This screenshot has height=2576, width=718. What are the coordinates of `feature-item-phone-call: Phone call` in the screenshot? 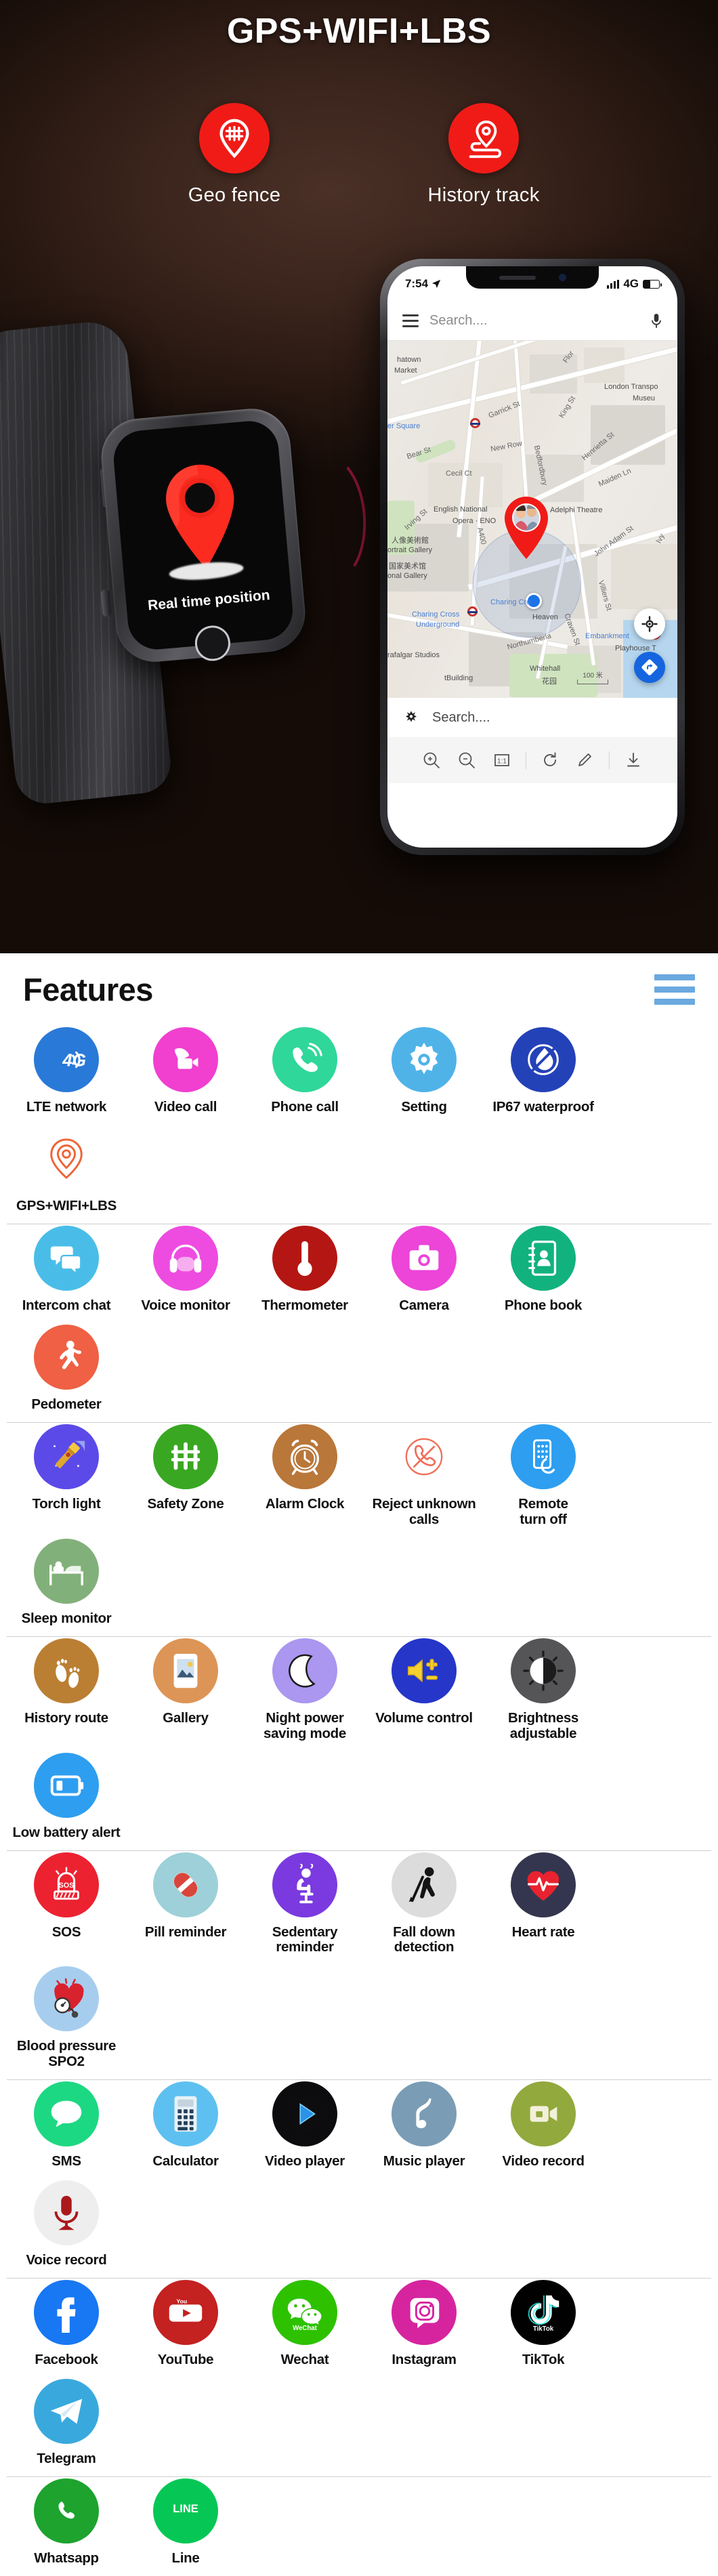 It's located at (304, 1075).